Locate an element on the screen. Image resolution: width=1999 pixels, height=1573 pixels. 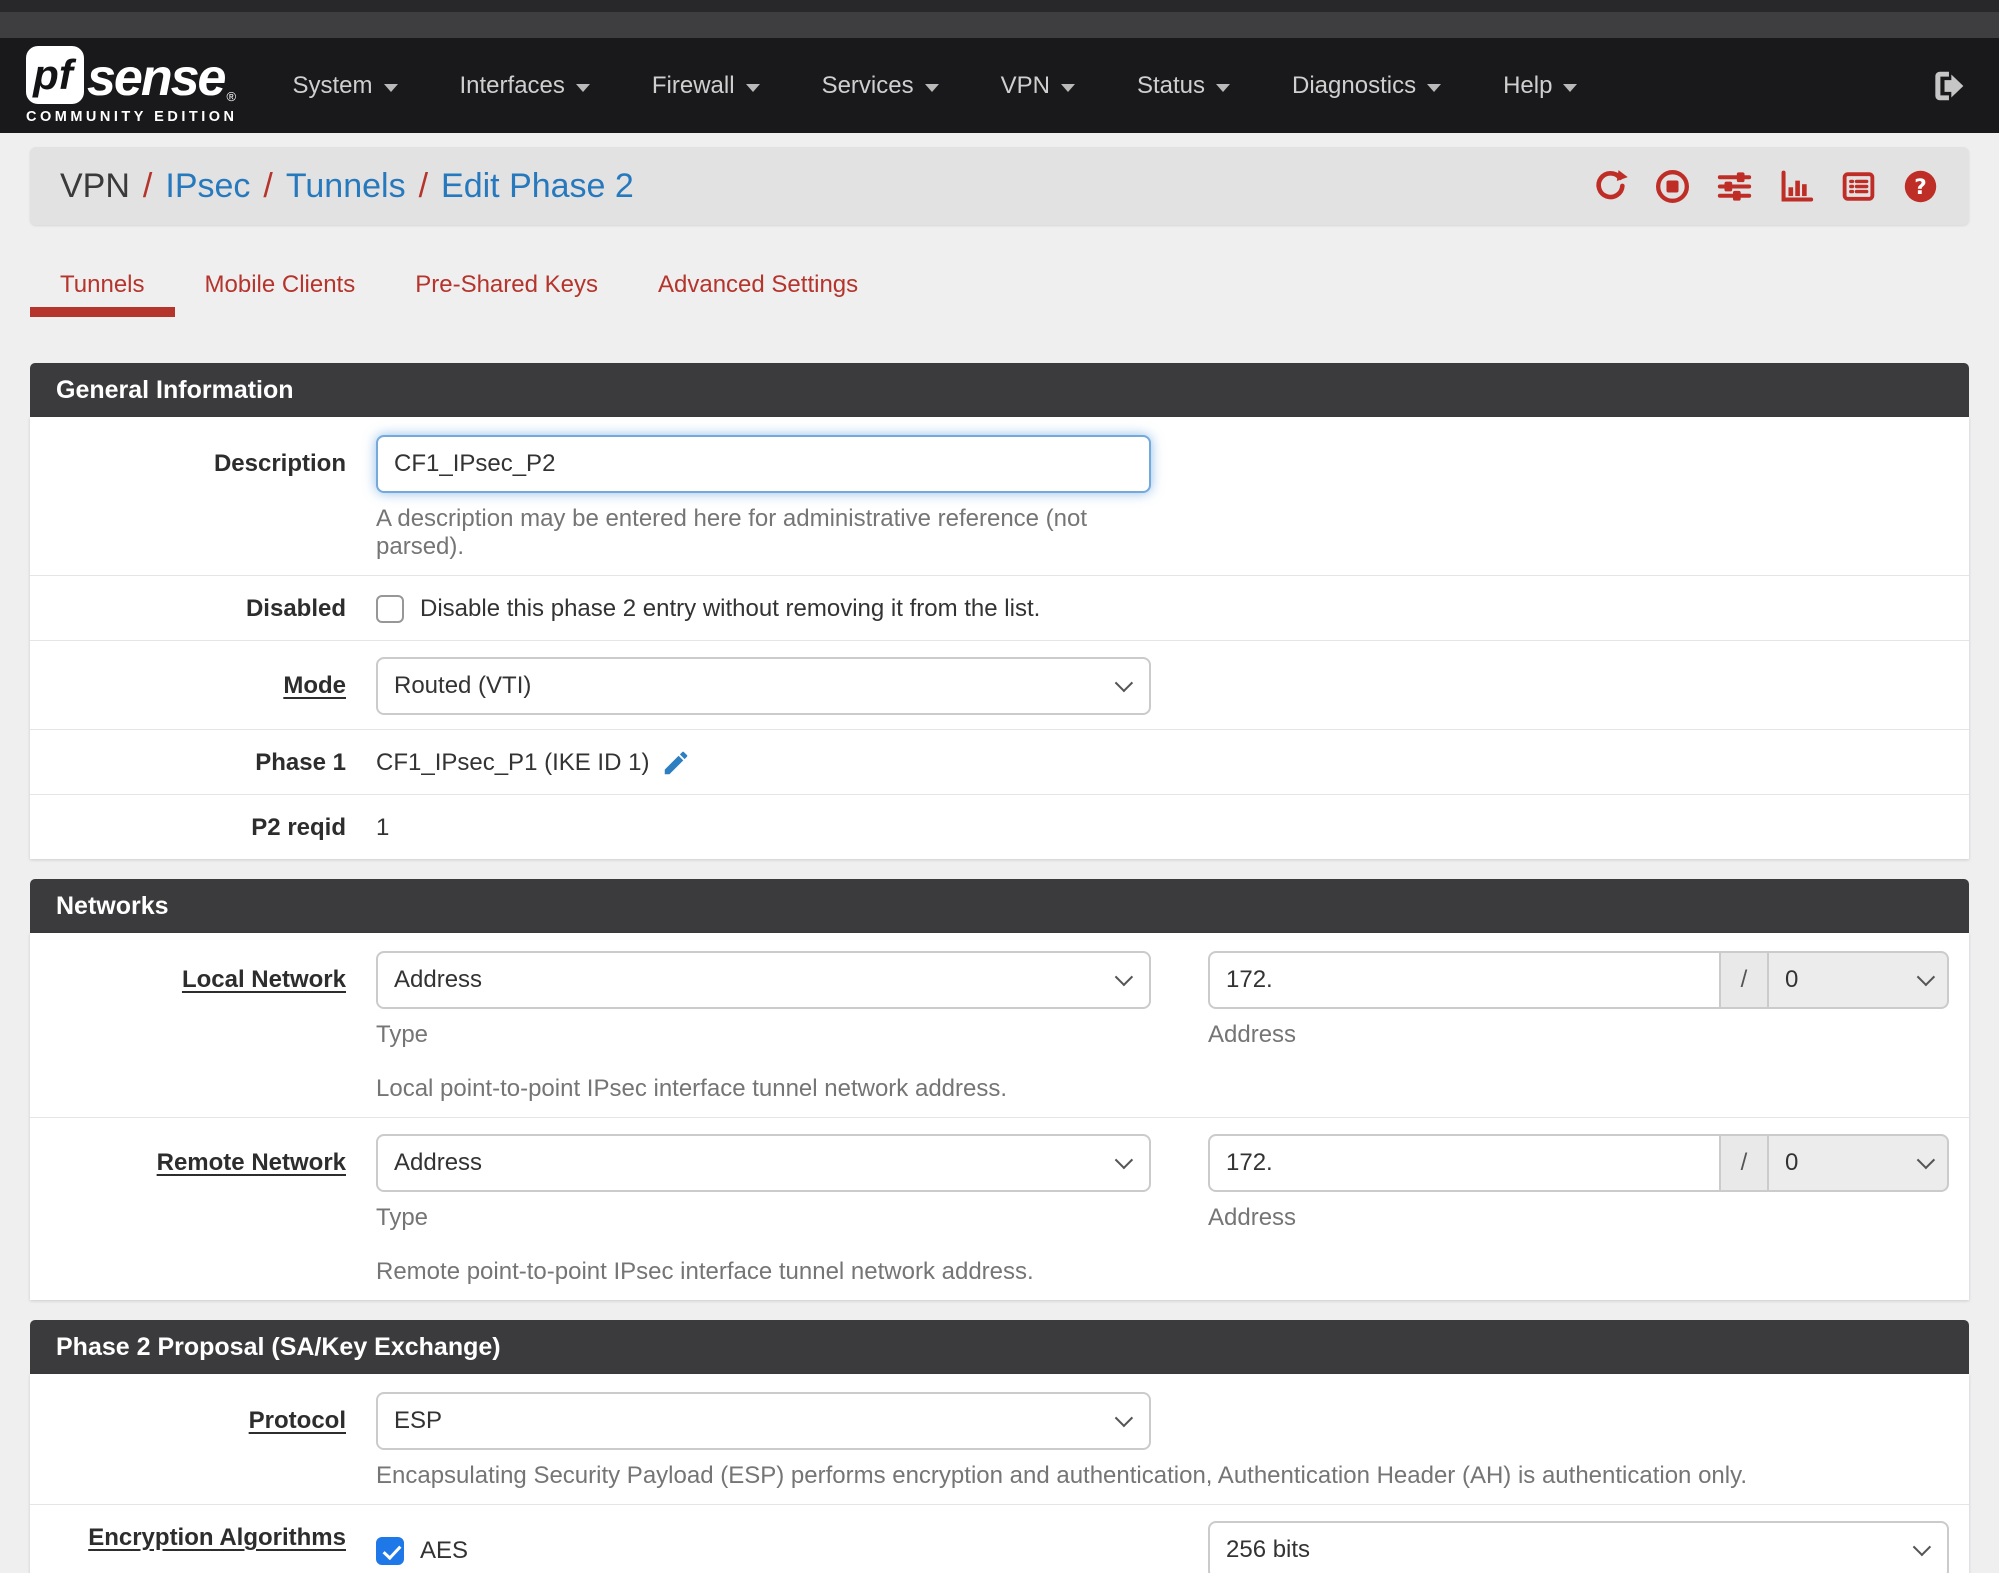
description-label: Description is located at coordinates (279, 463).